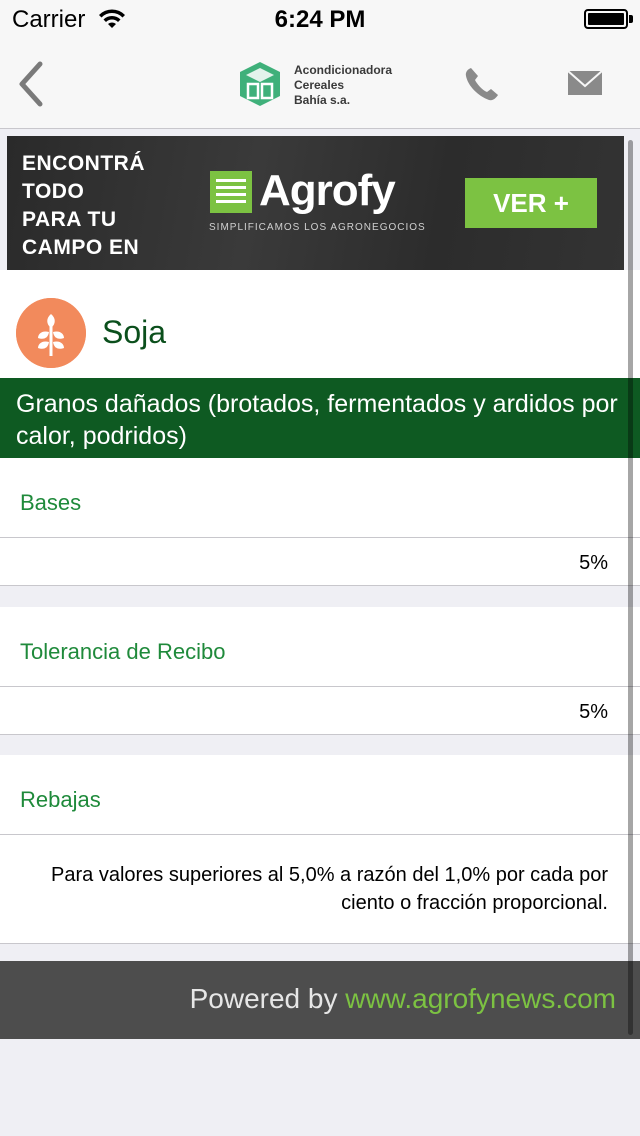  What do you see at coordinates (480, 998) in the screenshot?
I see `agrofynews-link: www.agrofynews.com` at bounding box center [480, 998].